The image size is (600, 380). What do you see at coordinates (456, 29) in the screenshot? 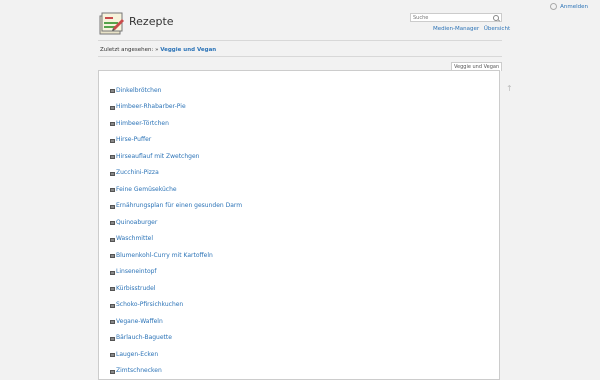
I see `media-manager-link: Medien-Manager` at bounding box center [456, 29].